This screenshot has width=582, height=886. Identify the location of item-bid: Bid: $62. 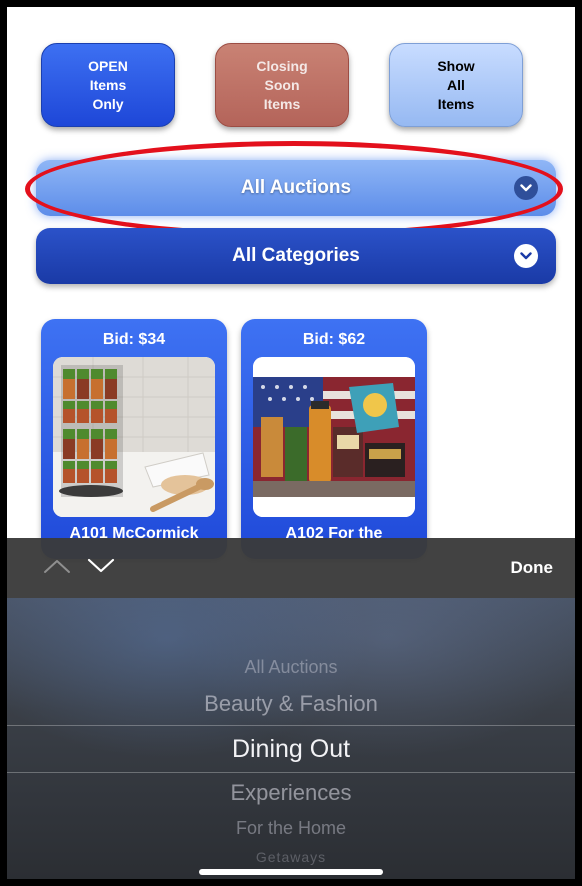
(334, 339).